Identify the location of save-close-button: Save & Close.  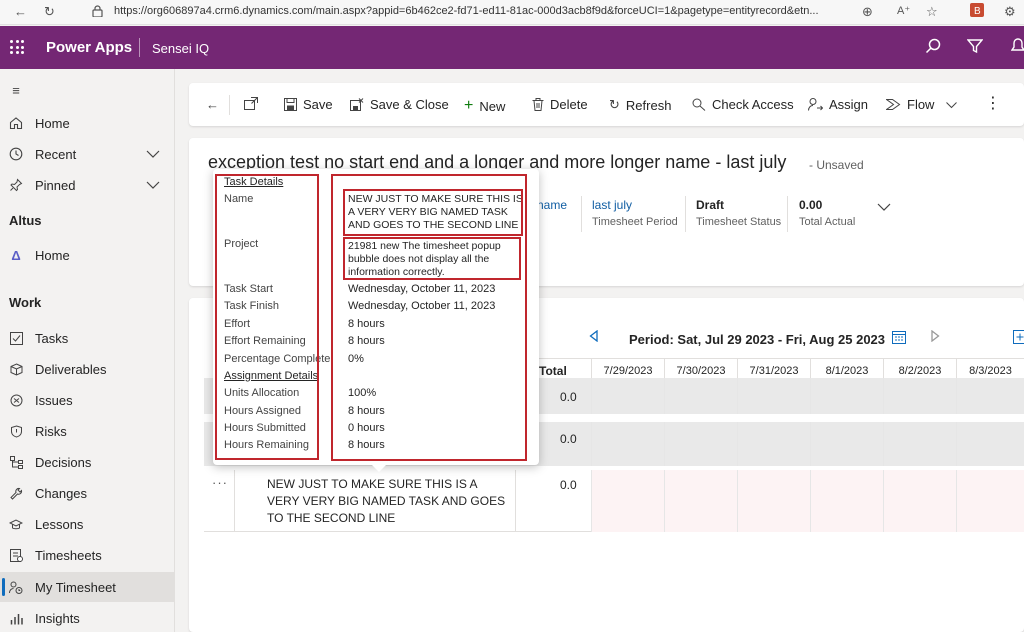
(399, 104).